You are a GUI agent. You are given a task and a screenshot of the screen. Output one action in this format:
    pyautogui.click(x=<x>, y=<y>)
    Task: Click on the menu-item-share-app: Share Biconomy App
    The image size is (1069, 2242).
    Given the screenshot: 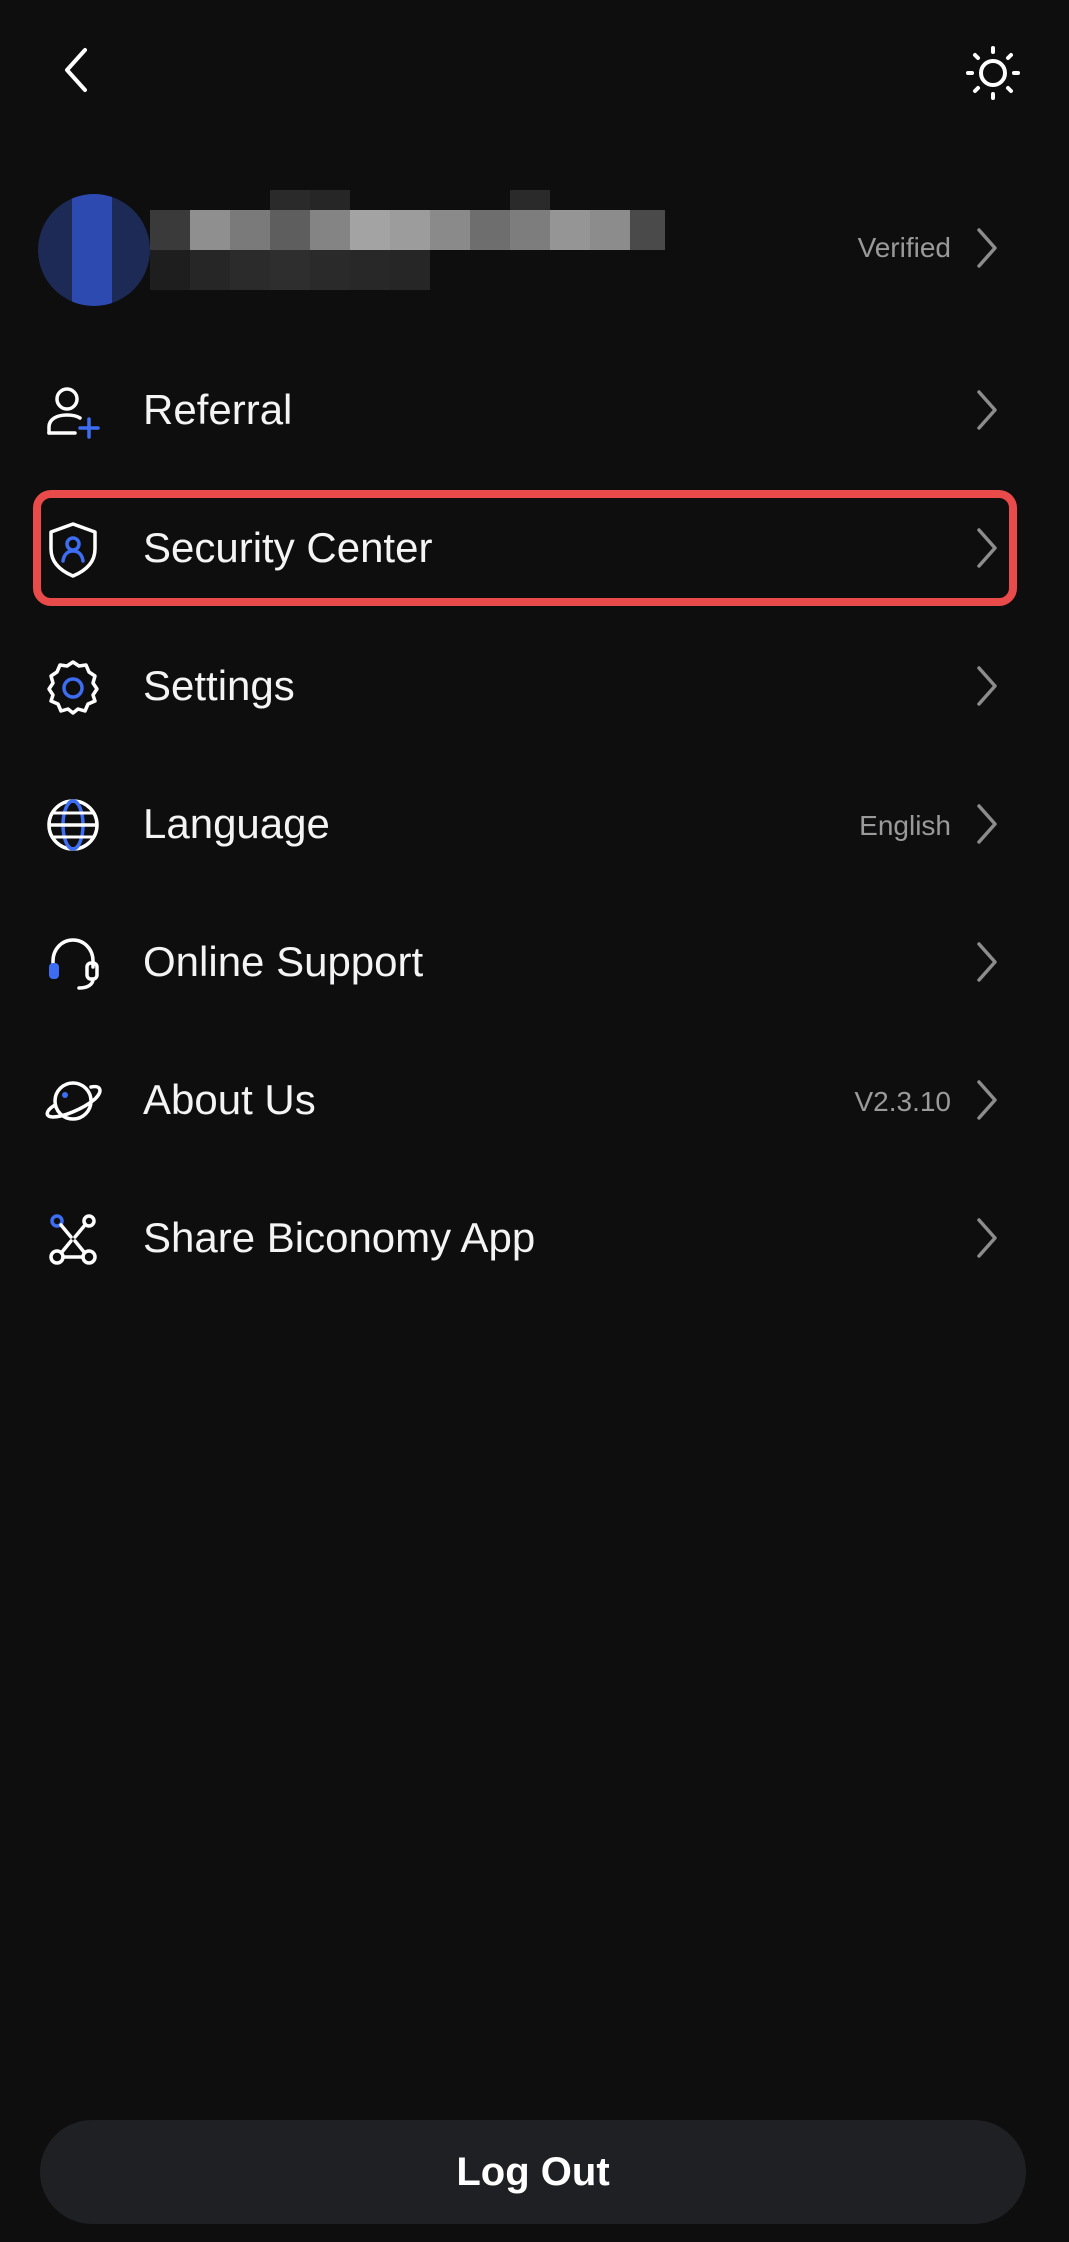 What is the action you would take?
    pyautogui.click(x=534, y=1233)
    